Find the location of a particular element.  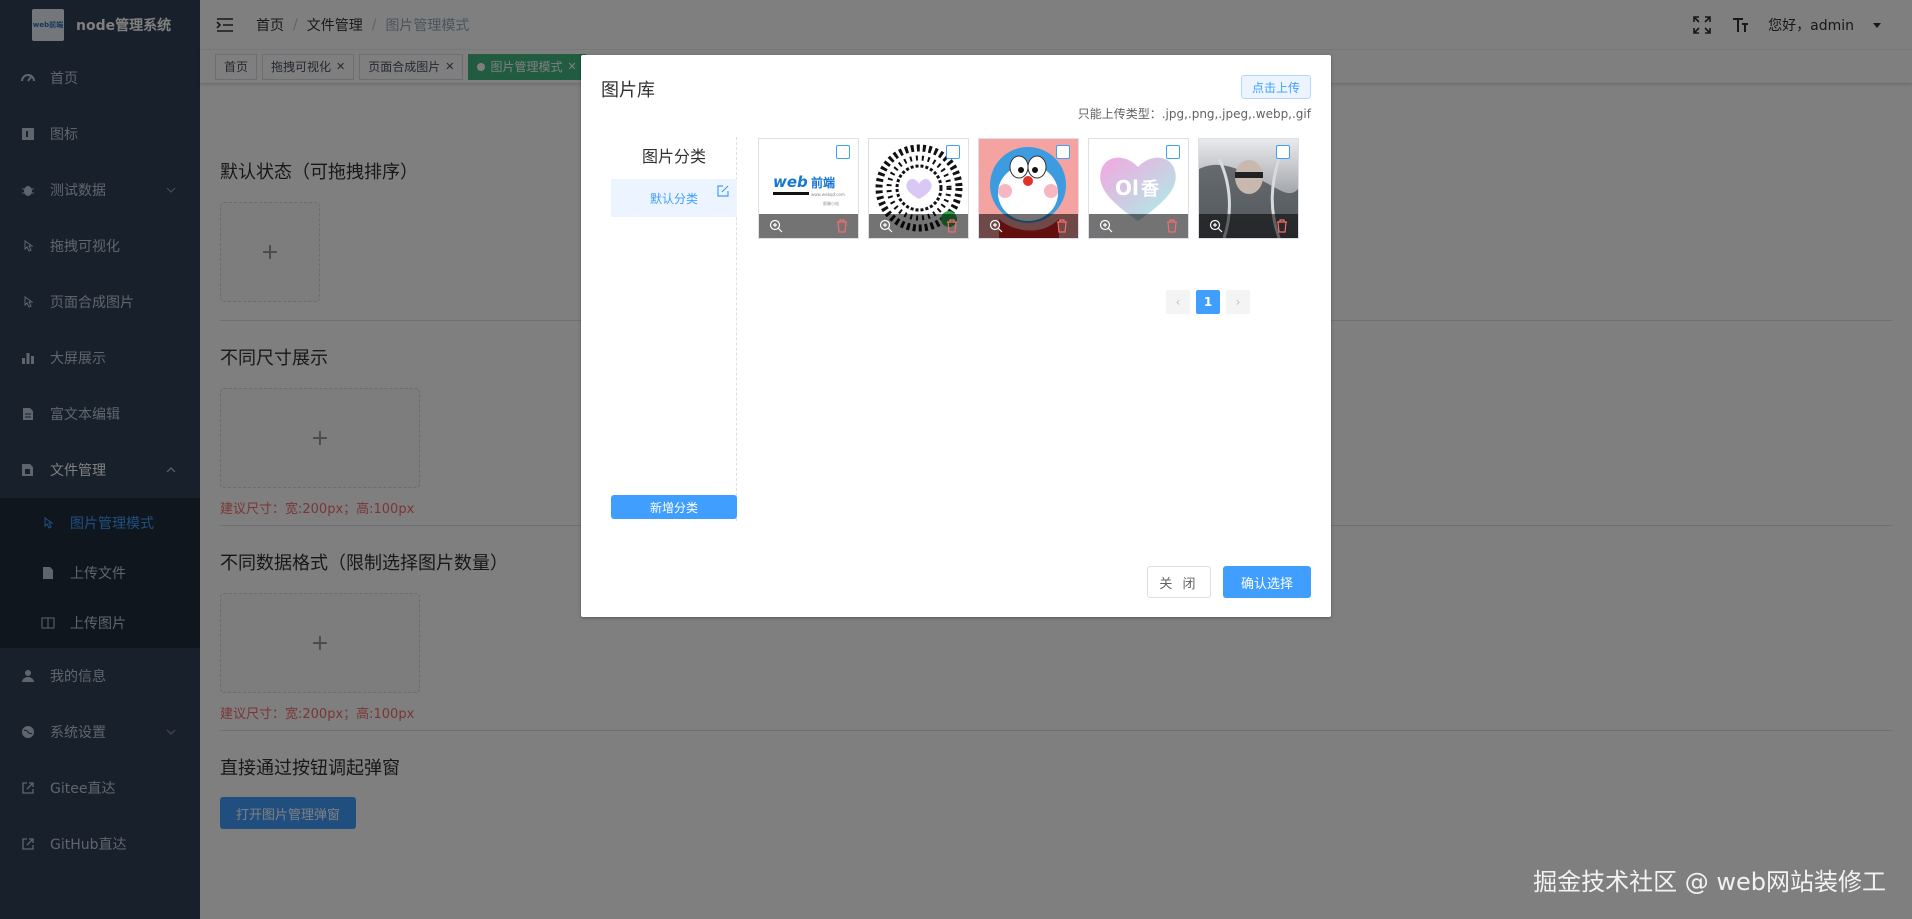

svg-text: 前端 is located at coordinates (823, 182).